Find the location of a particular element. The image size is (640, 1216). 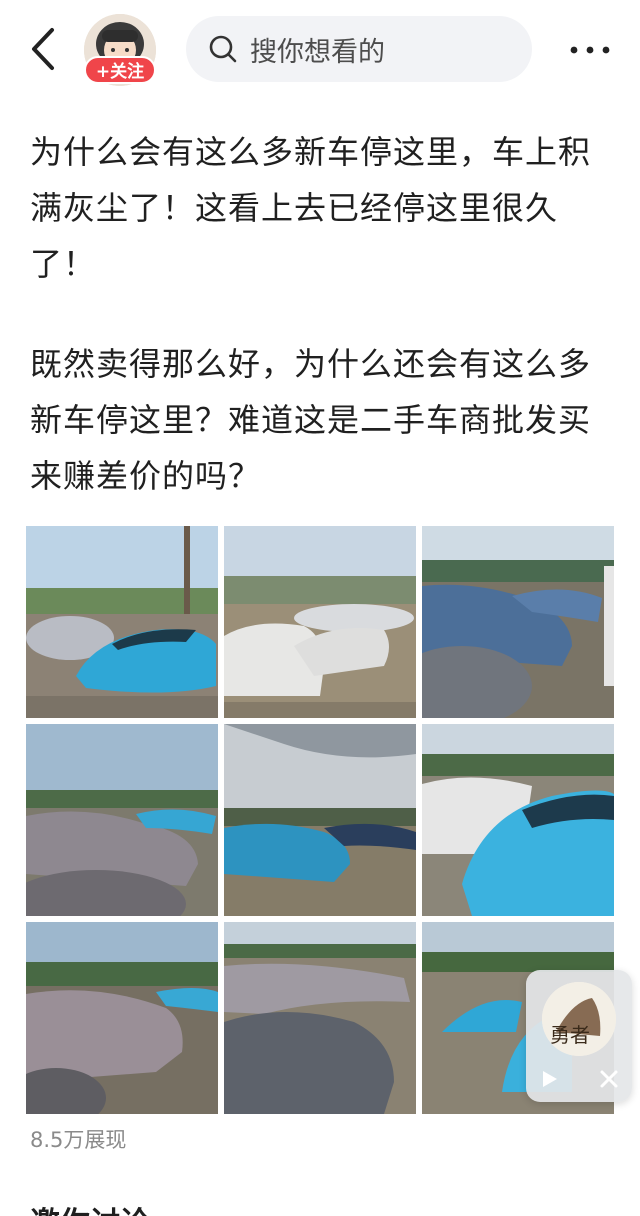

play-icon is located at coordinates (550, 1079).